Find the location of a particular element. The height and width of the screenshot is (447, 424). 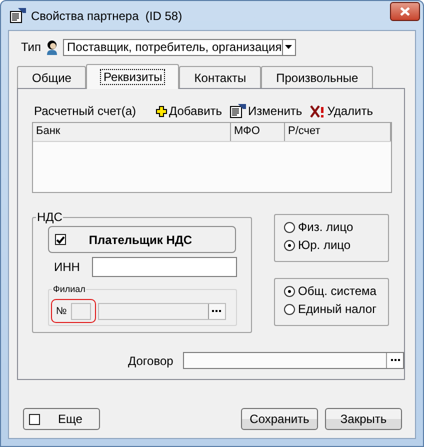

close-button is located at coordinates (405, 11).